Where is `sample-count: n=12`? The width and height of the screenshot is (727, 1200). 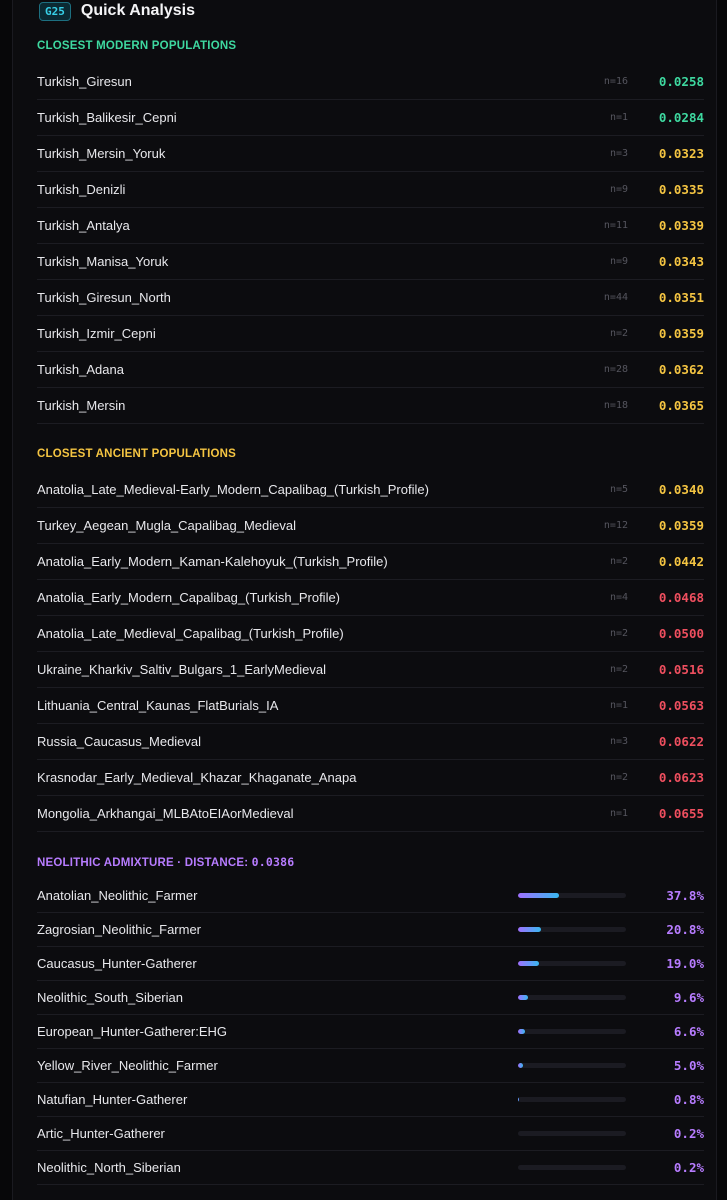
sample-count: n=12 is located at coordinates (615, 525).